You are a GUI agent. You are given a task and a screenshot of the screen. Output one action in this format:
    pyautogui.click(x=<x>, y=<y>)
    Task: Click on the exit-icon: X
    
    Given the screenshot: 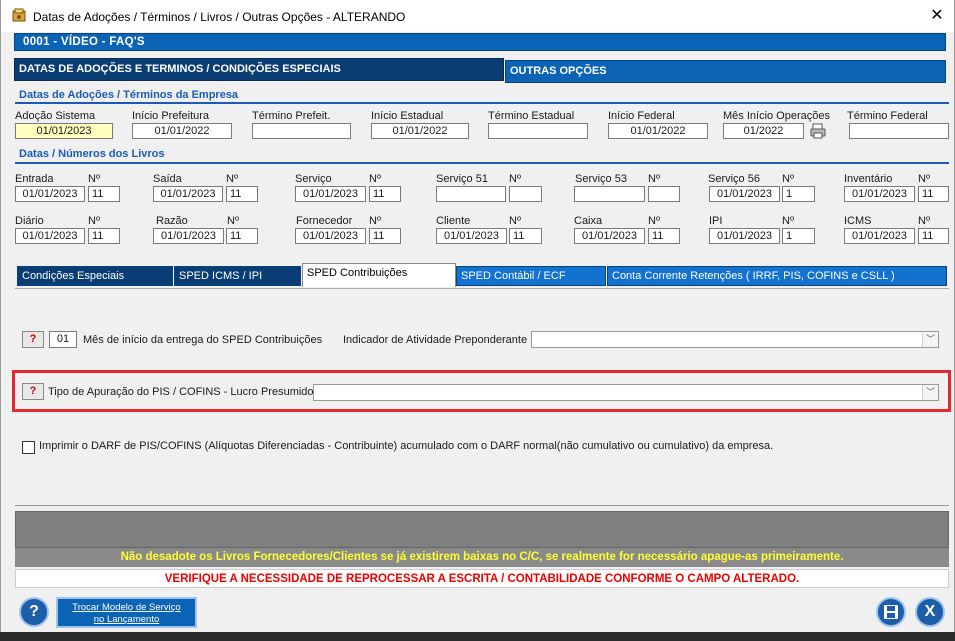 What is the action you would take?
    pyautogui.click(x=930, y=612)
    